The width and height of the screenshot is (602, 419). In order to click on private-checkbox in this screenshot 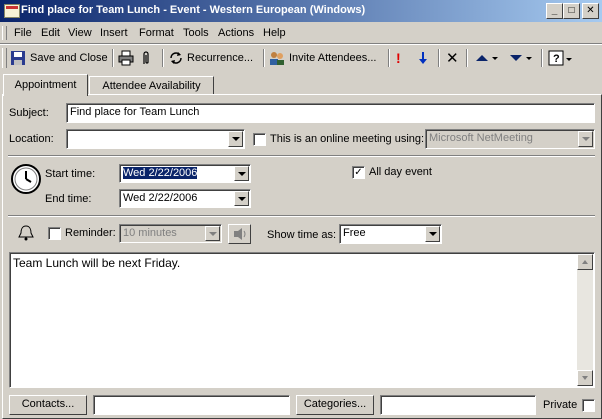, I will do `click(588, 405)`.